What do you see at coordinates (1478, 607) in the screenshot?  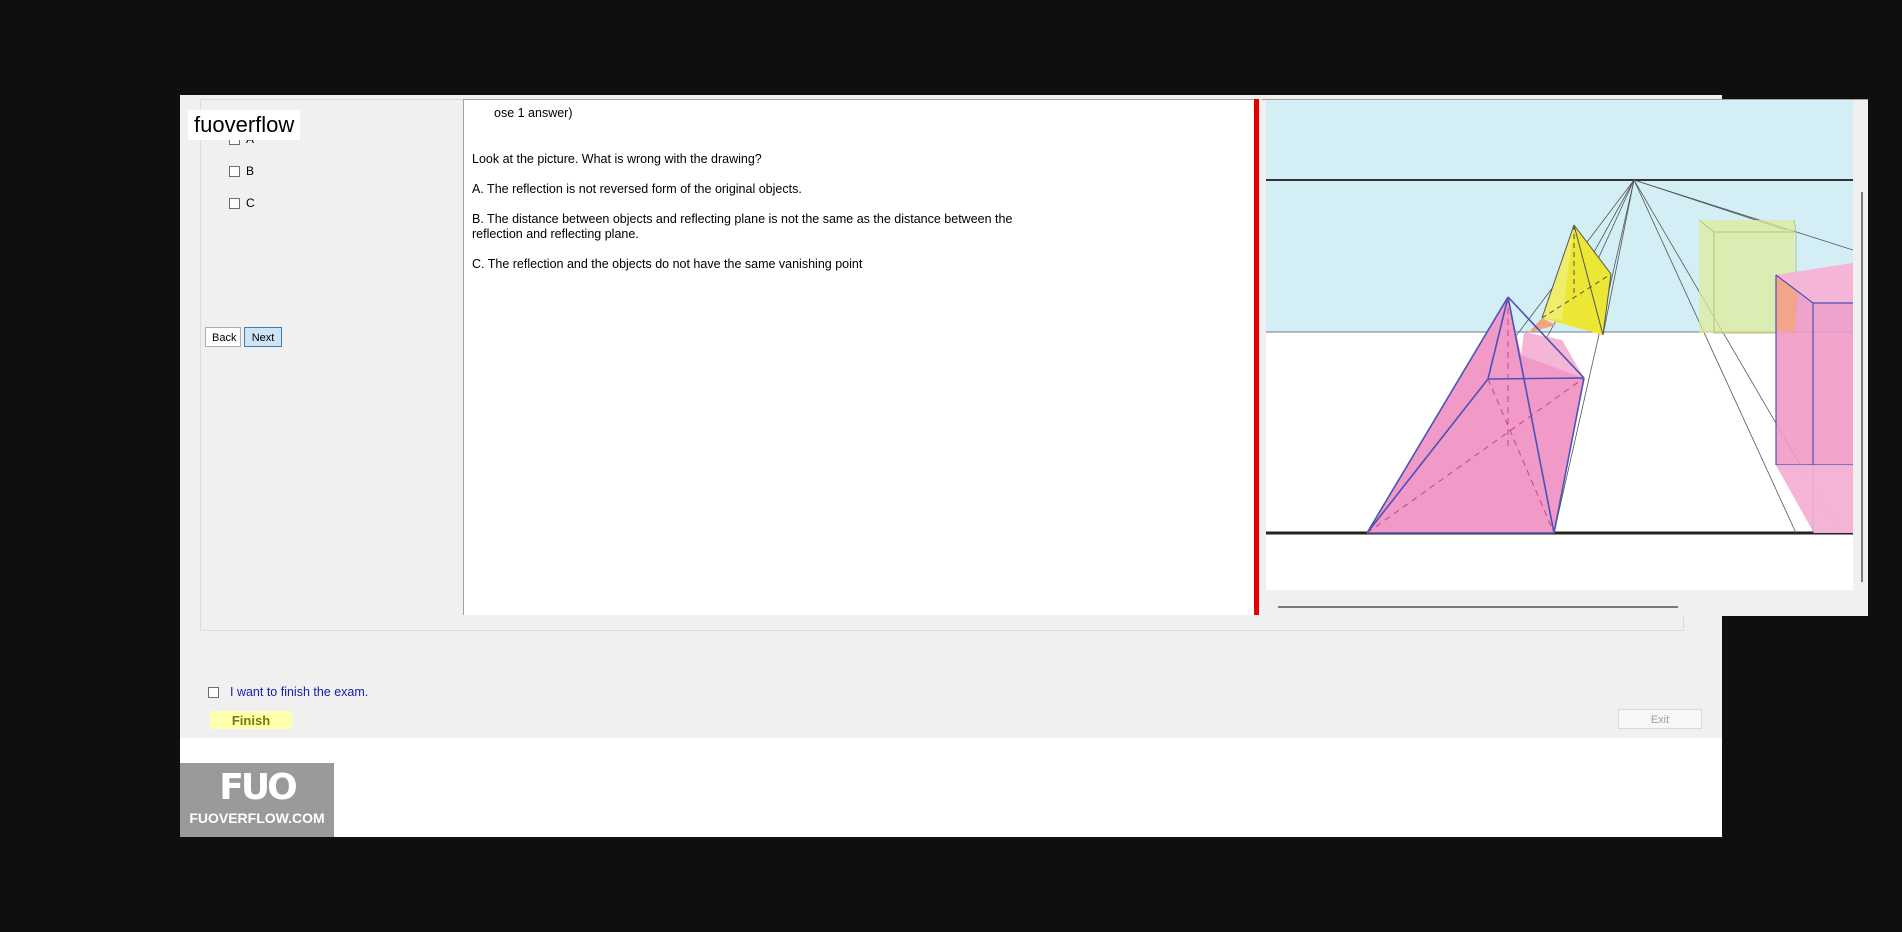 I see `image-horizontal-scrollbar` at bounding box center [1478, 607].